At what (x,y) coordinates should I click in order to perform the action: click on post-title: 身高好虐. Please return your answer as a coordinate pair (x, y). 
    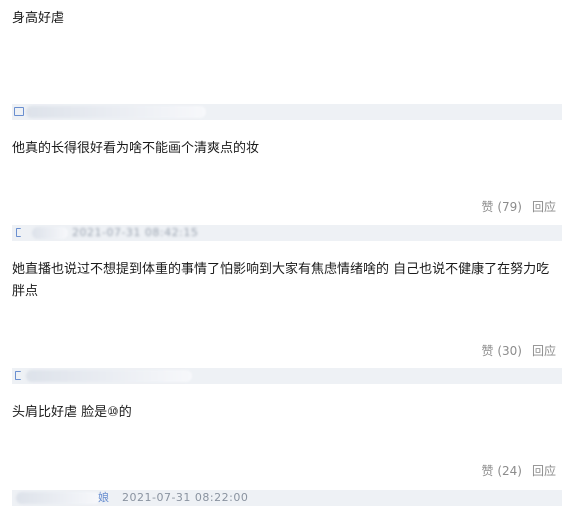
    Looking at the image, I should click on (38, 18).